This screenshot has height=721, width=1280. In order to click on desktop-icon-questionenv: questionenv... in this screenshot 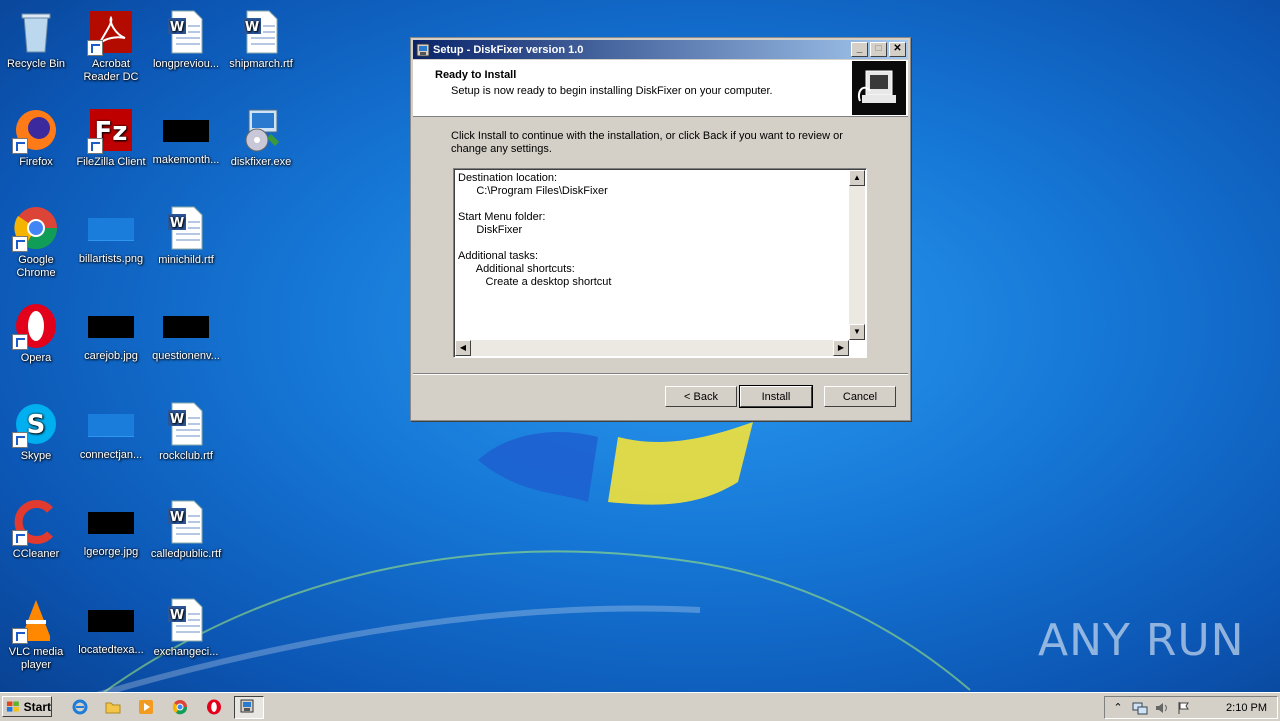, I will do `click(186, 332)`.